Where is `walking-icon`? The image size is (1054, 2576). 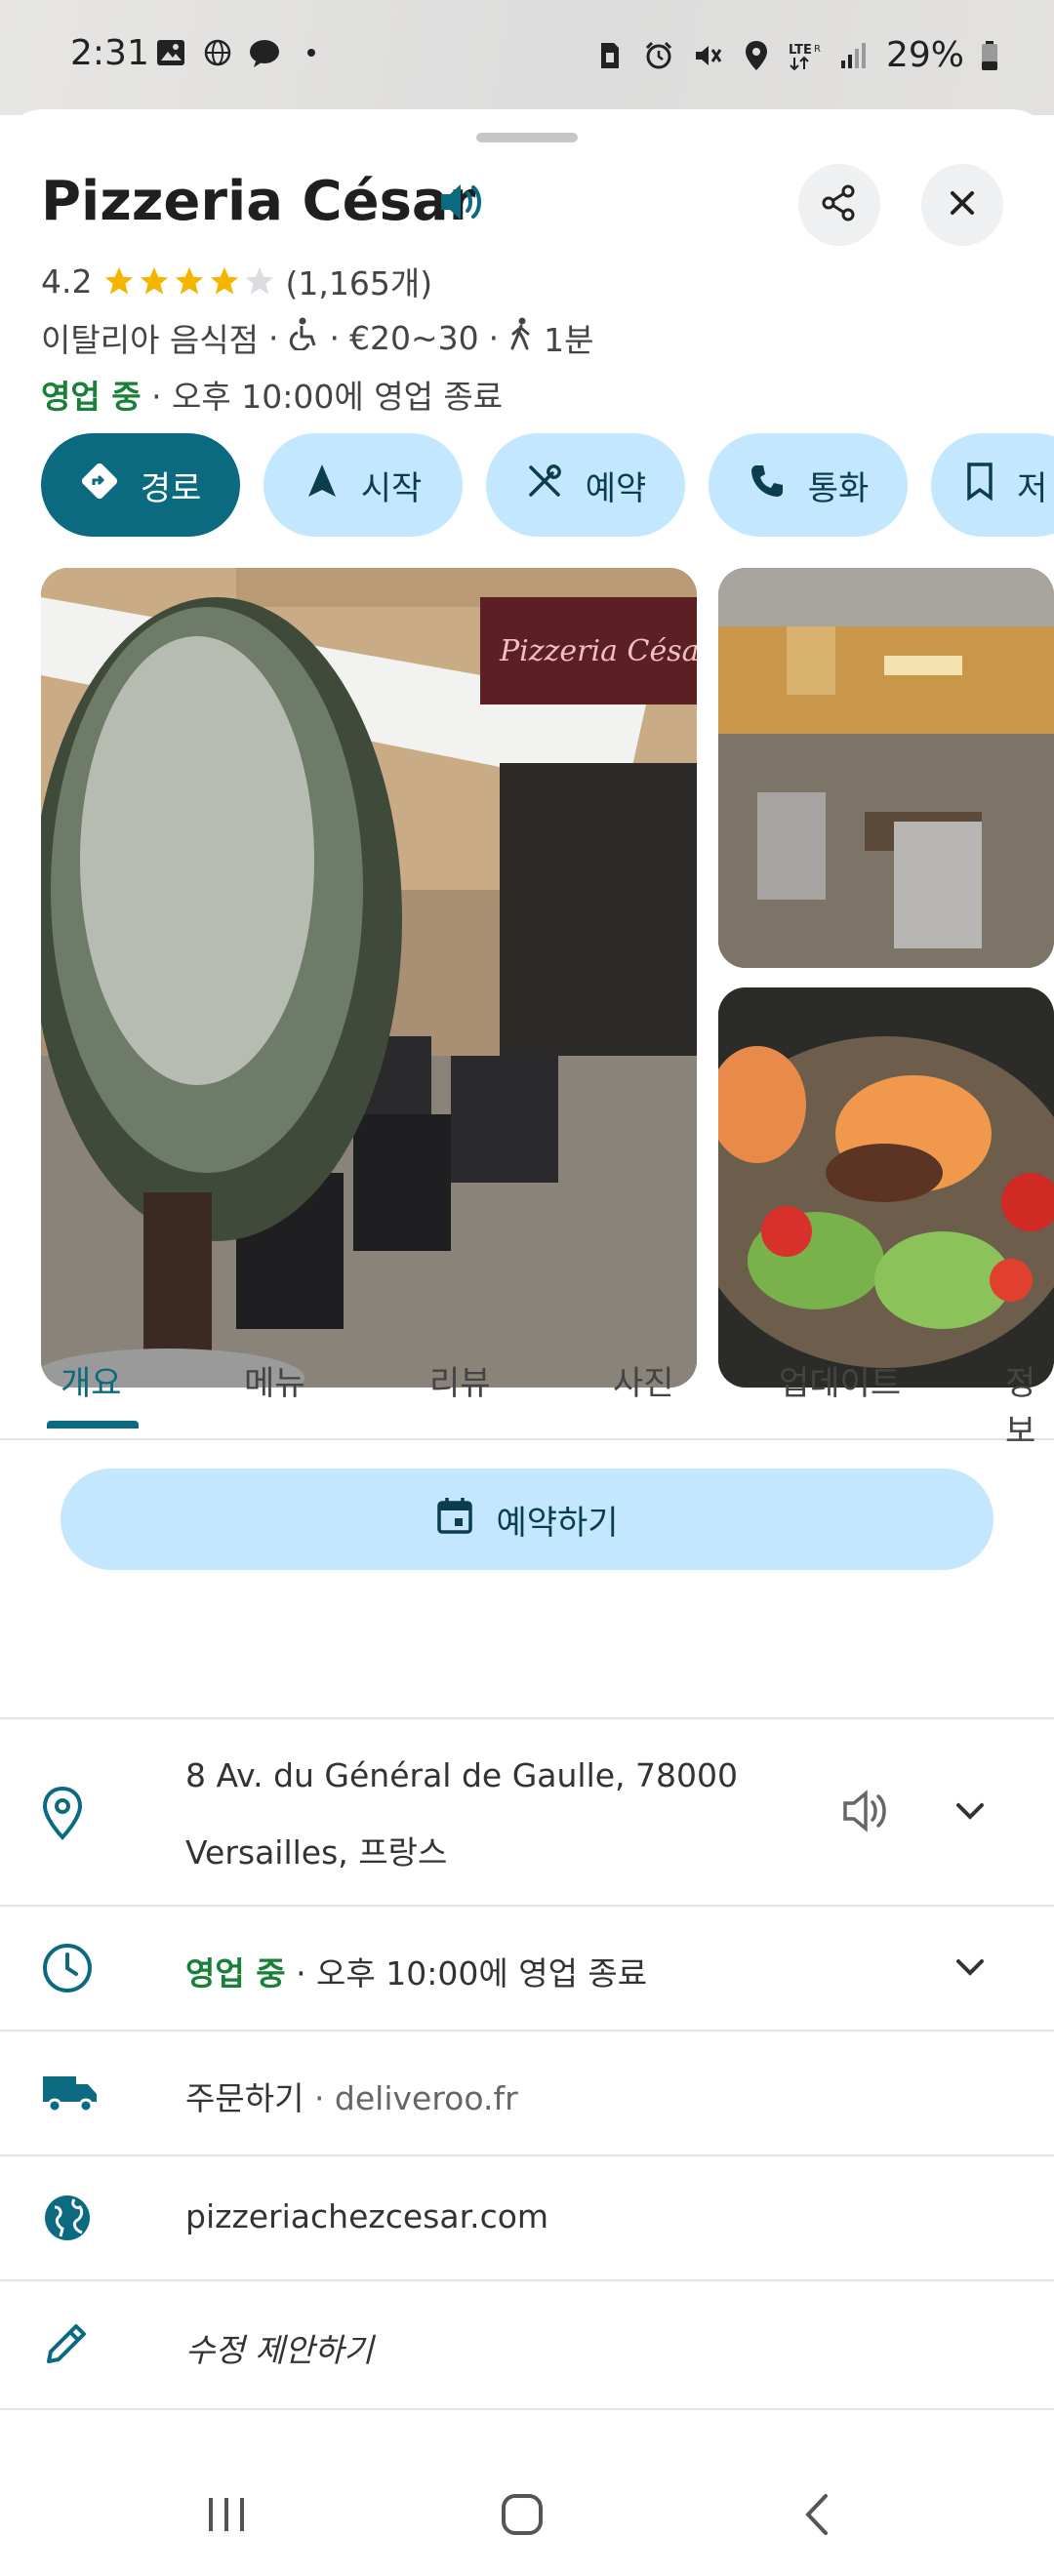
walking-icon is located at coordinates (521, 337).